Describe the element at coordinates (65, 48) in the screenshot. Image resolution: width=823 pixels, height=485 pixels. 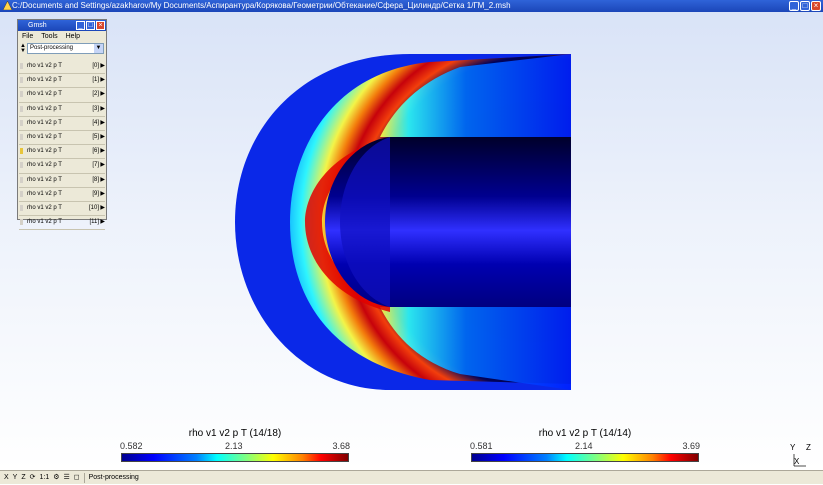
I see `module-select: Post-processing ▼` at that location.